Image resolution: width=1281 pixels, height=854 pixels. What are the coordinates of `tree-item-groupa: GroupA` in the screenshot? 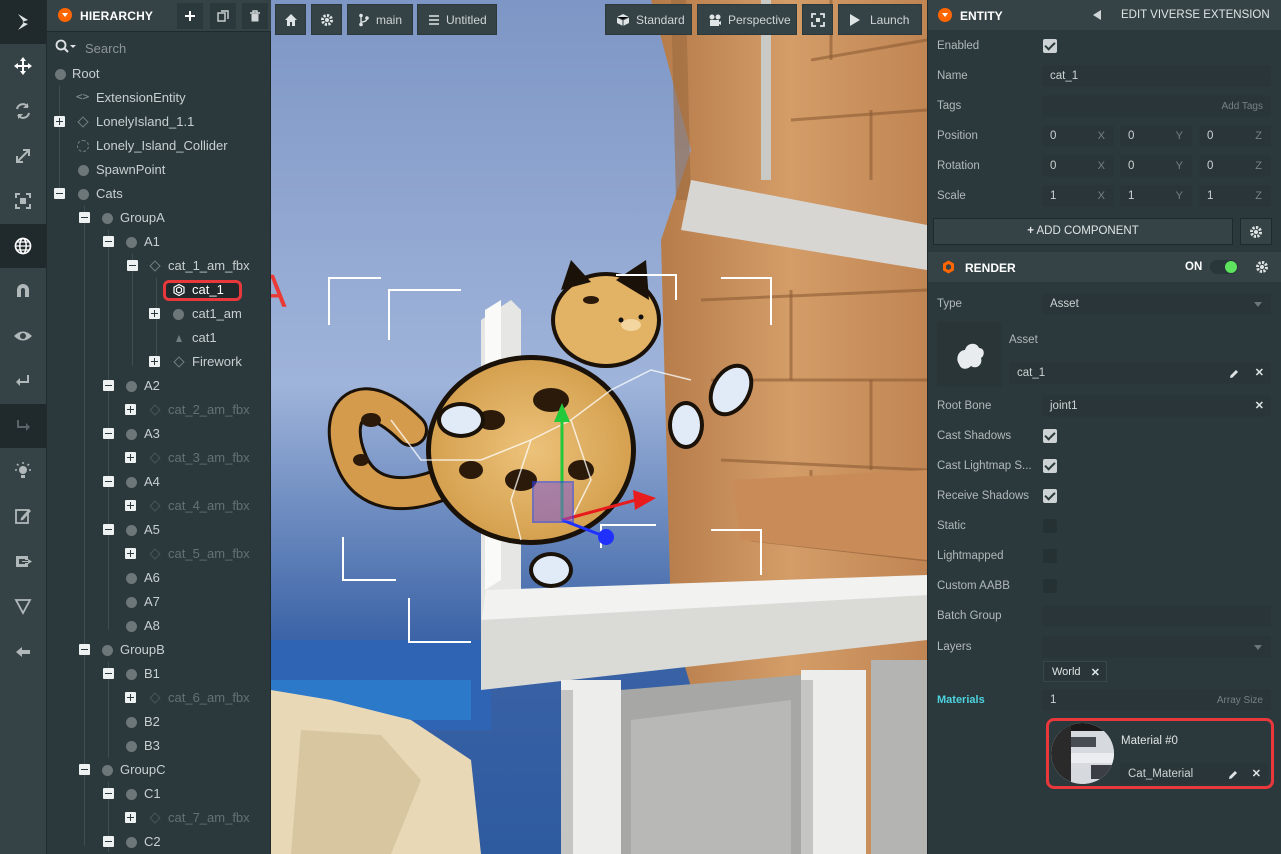 It's located at (159, 218).